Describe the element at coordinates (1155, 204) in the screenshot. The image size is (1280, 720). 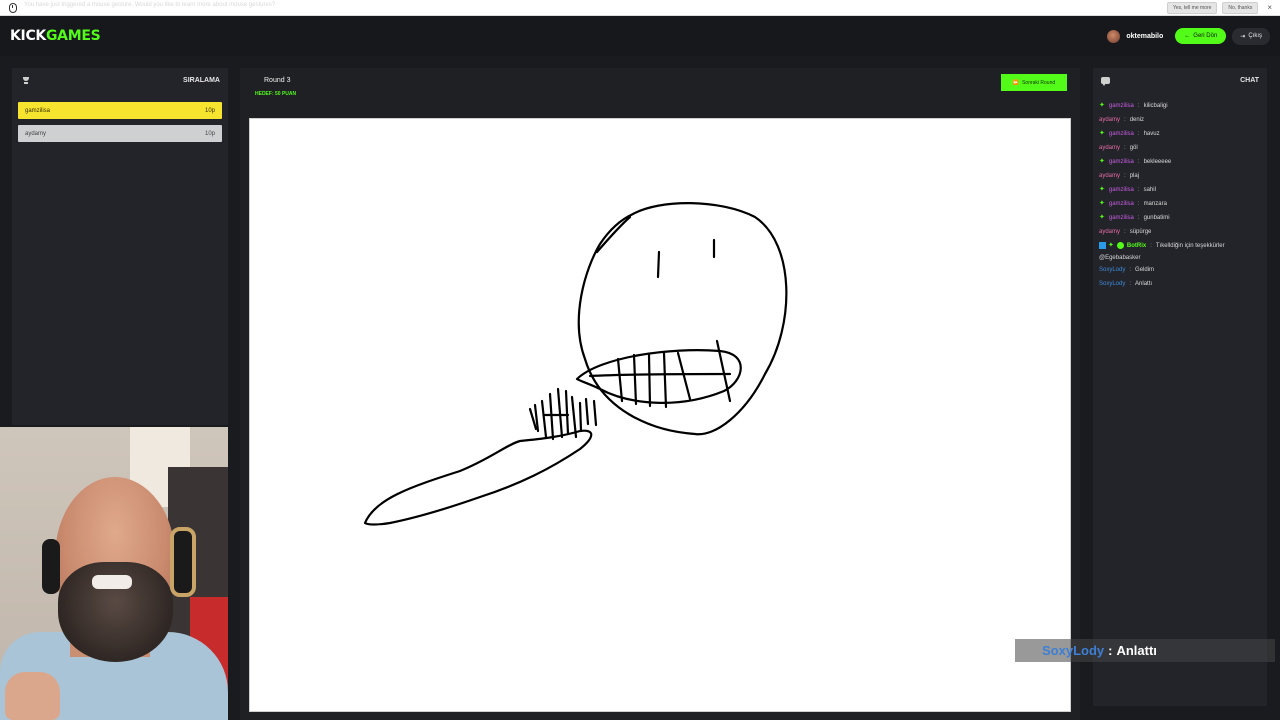
I see `chat-text: manzara` at that location.